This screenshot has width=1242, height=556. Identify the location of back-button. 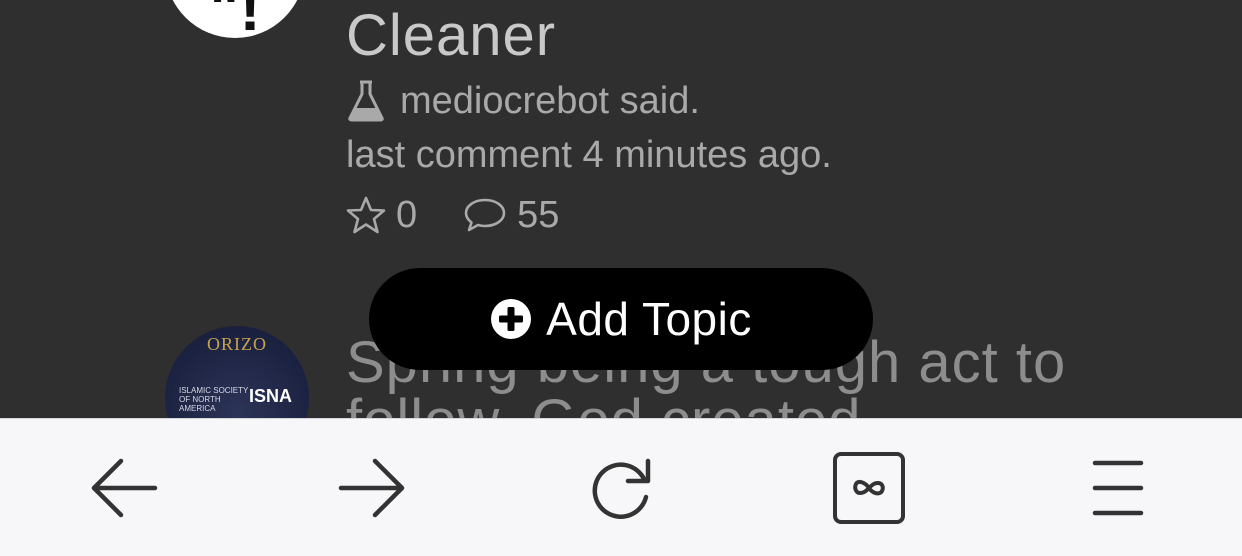
(124, 488).